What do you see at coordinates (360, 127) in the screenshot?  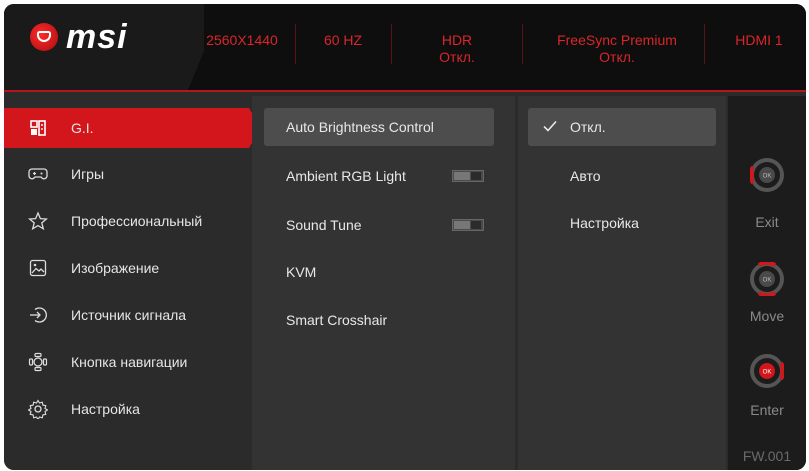 I see `submenu-item-label: Auto Brightness Control` at bounding box center [360, 127].